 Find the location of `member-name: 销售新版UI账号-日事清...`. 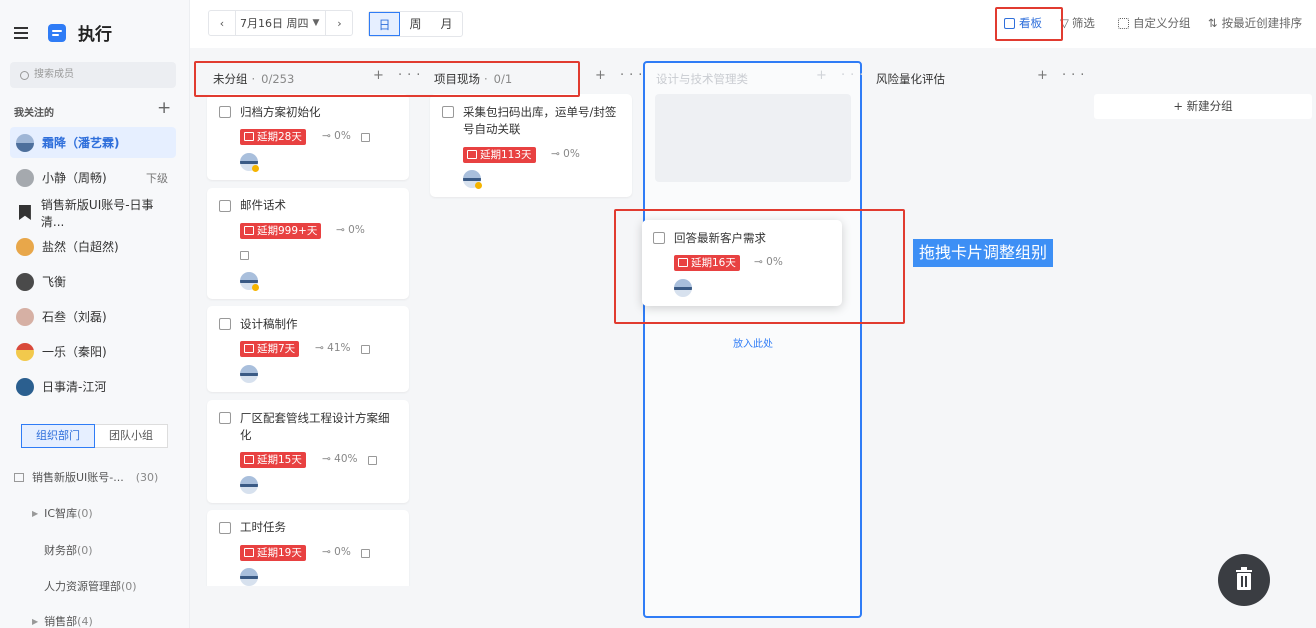

member-name: 销售新版UI账号-日事清... is located at coordinates (97, 213).